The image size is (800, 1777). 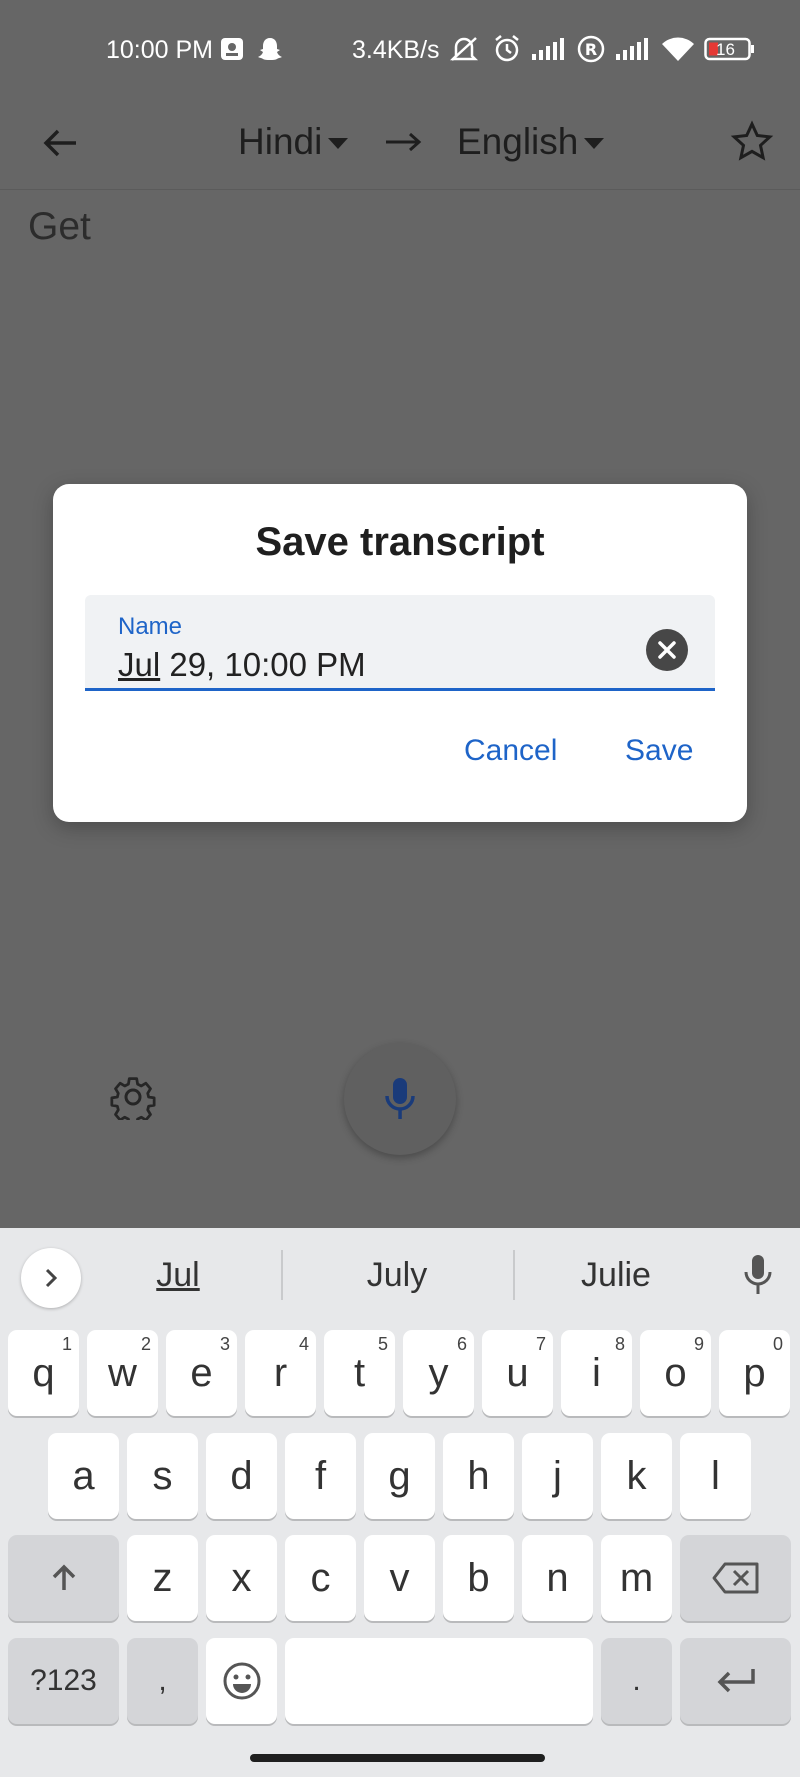 I want to click on key-hint: 7, so click(x=540, y=1344).